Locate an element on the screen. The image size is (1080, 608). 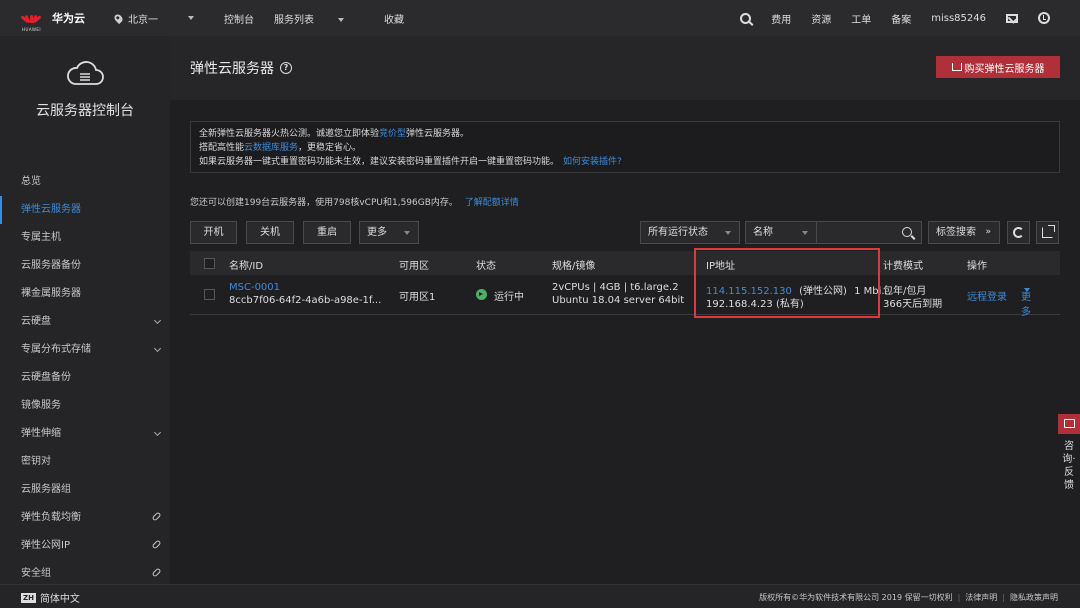
huawei-logo-icon: HUAWEI is located at coordinates (31, 21).